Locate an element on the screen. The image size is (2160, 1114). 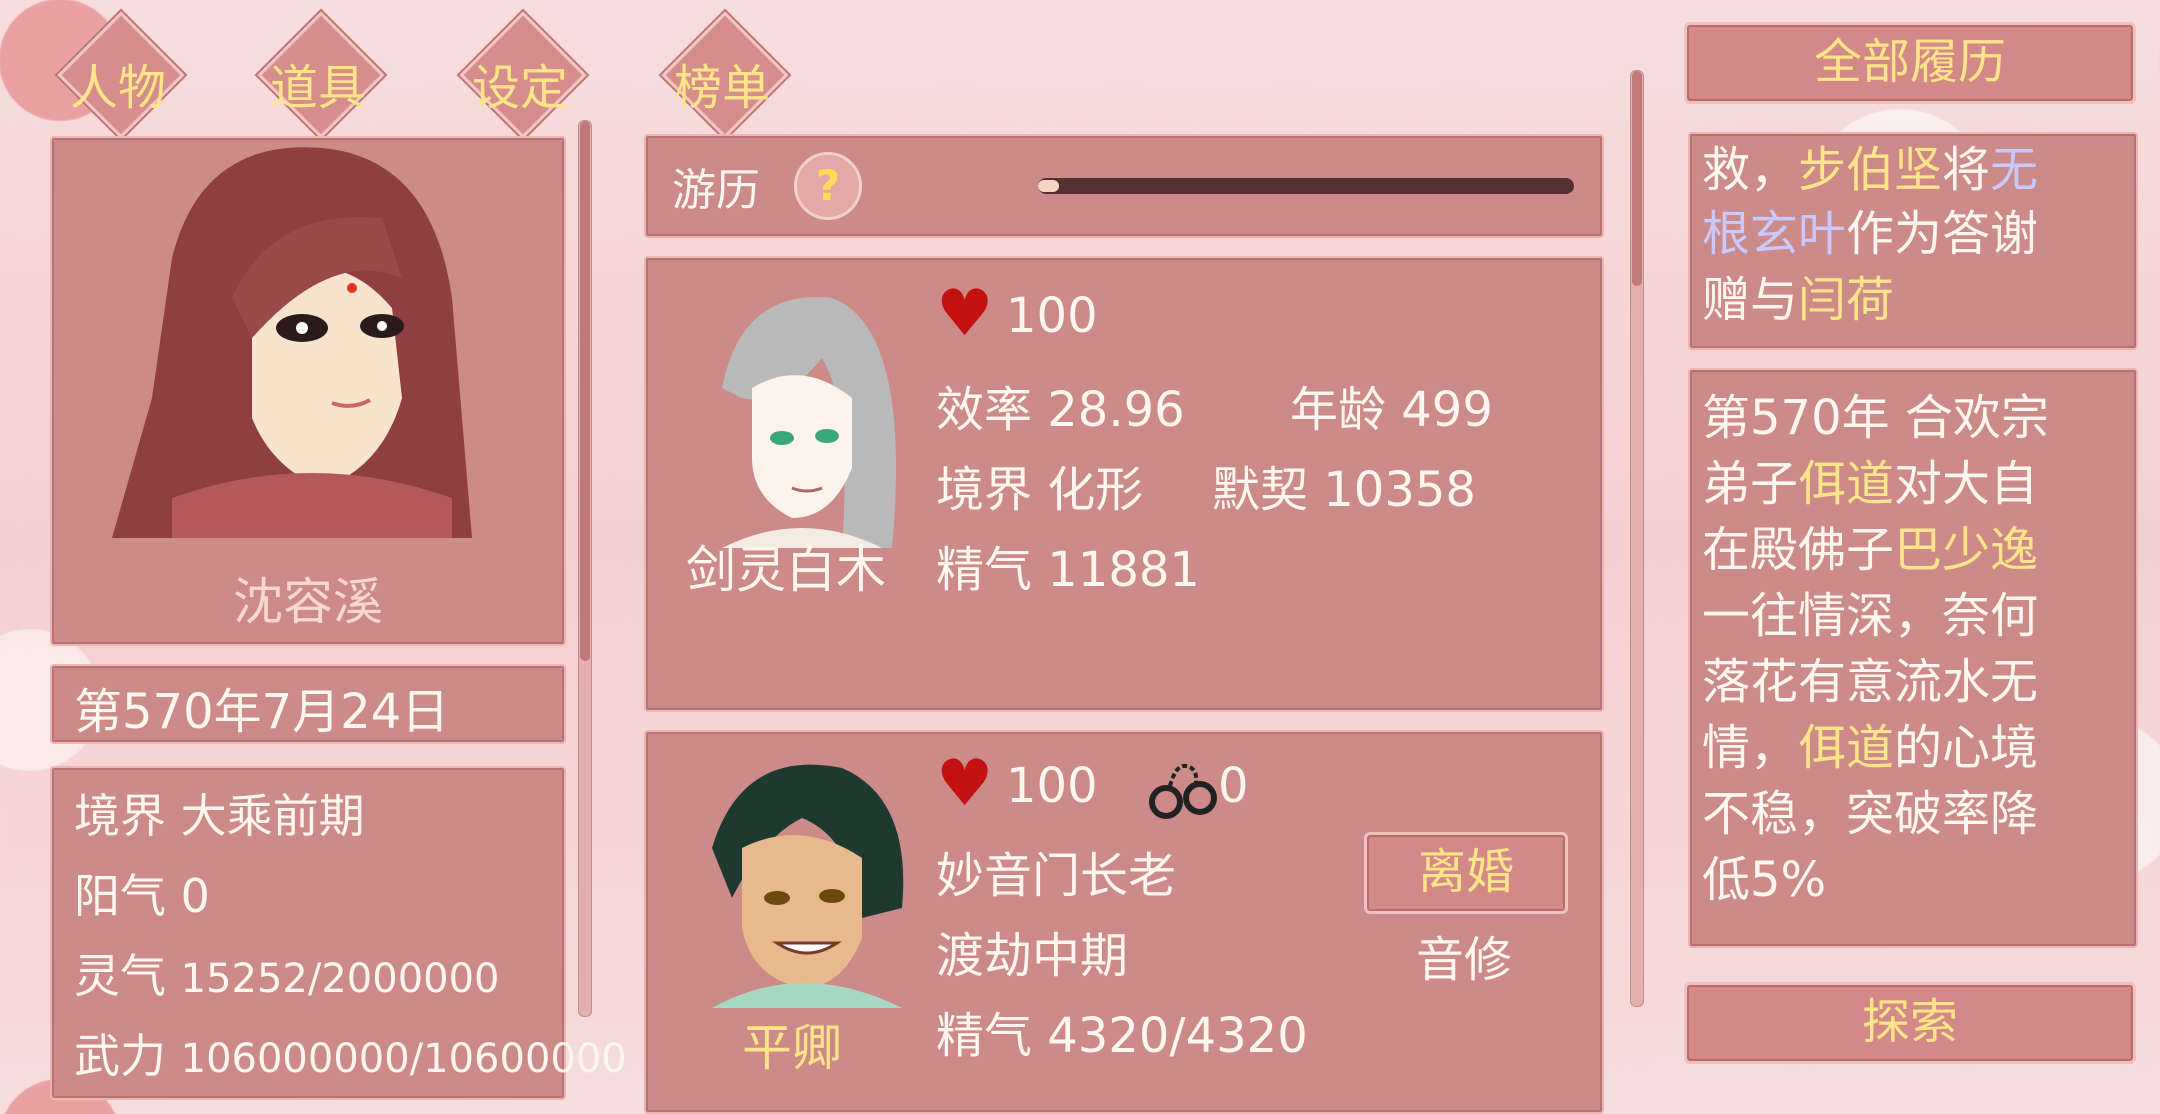
partner-realm: 境界 化形 is located at coordinates (1040, 490).